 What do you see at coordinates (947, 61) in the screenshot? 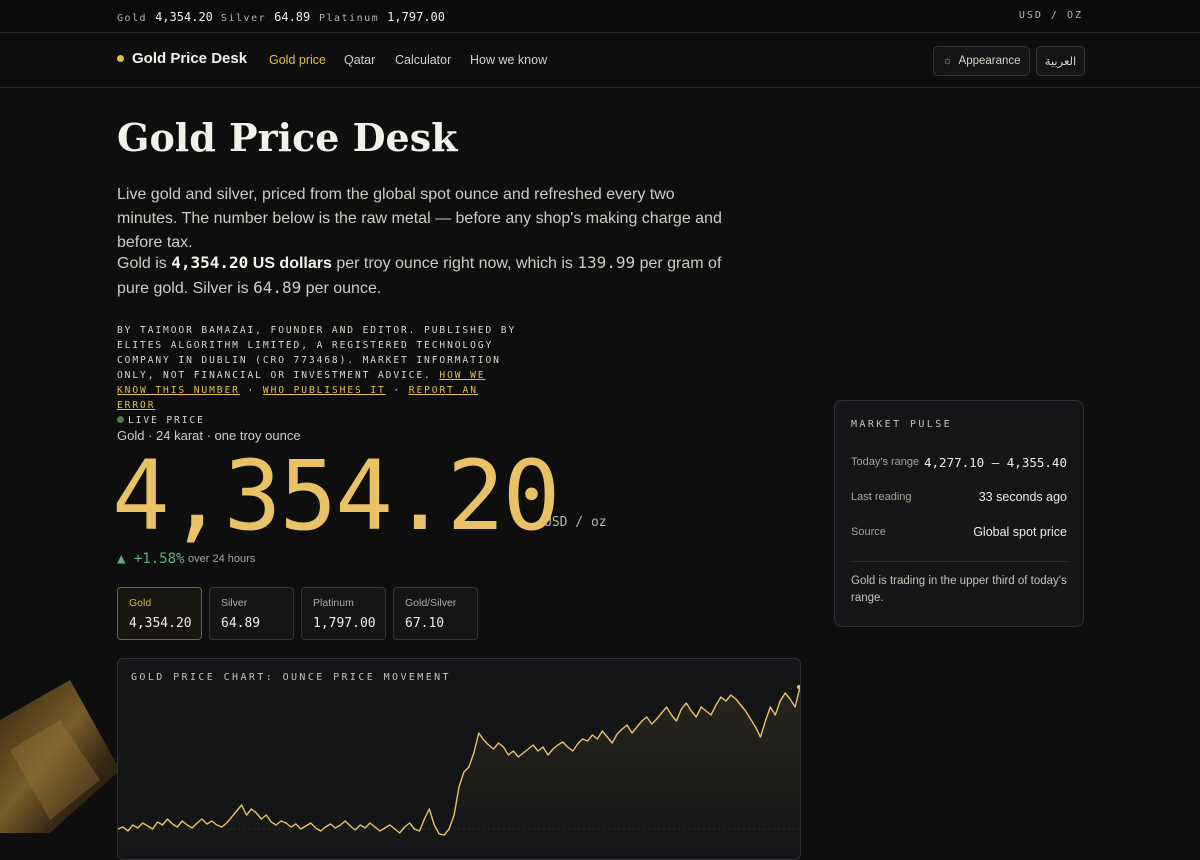
I see `sun-icon: ☼` at bounding box center [947, 61].